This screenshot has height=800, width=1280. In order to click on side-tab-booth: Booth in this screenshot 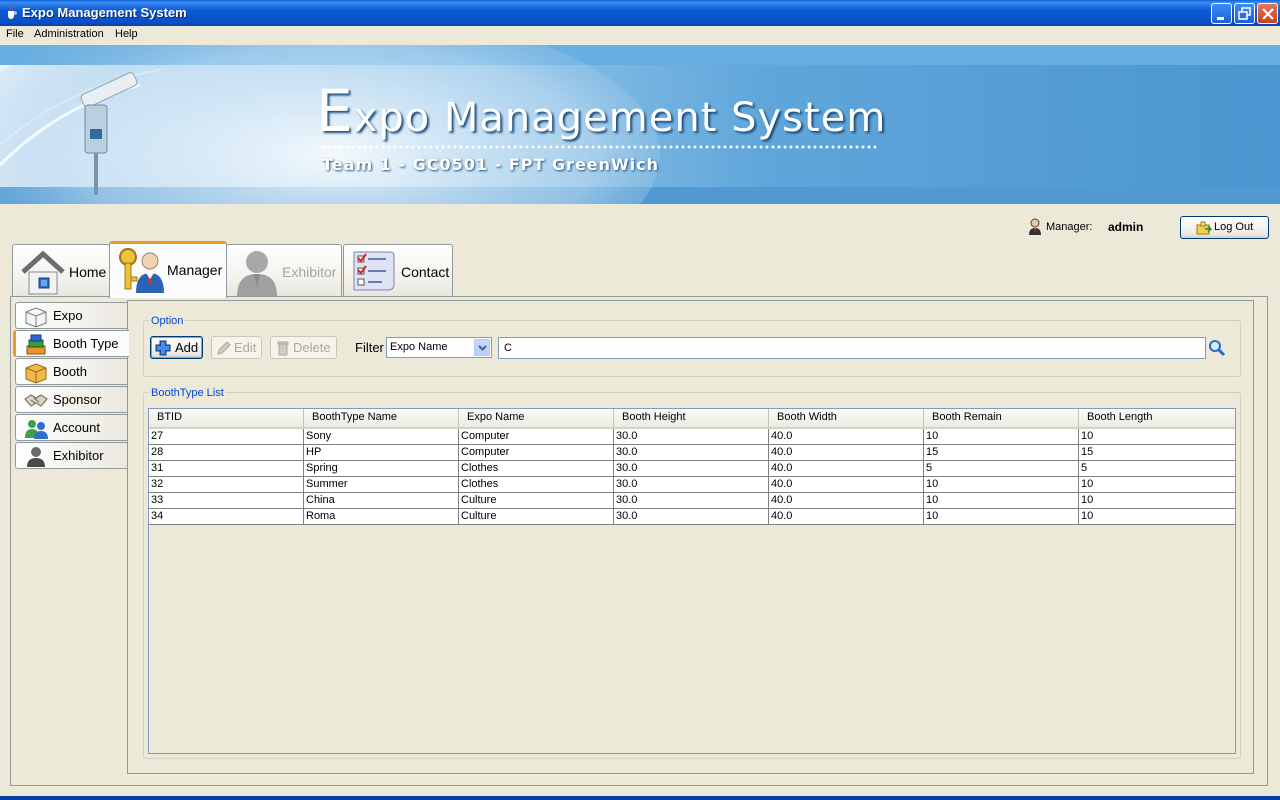, I will do `click(71, 371)`.